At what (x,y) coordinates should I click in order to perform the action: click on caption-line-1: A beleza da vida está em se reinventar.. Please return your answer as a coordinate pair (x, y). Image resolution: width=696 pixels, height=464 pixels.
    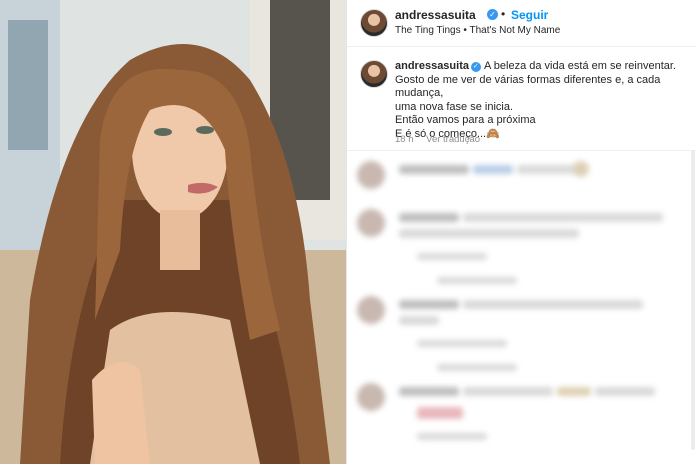
    Looking at the image, I should click on (579, 66).